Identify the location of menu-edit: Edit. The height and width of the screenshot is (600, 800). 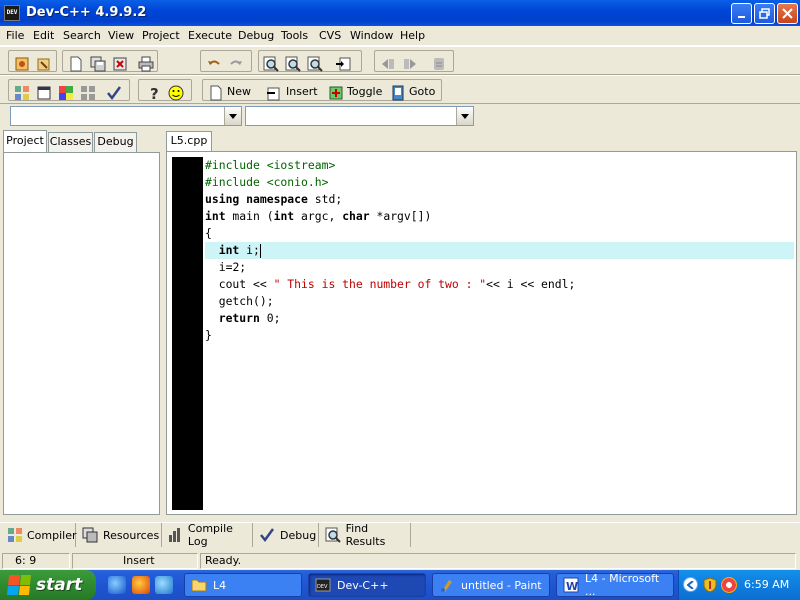
(43, 36).